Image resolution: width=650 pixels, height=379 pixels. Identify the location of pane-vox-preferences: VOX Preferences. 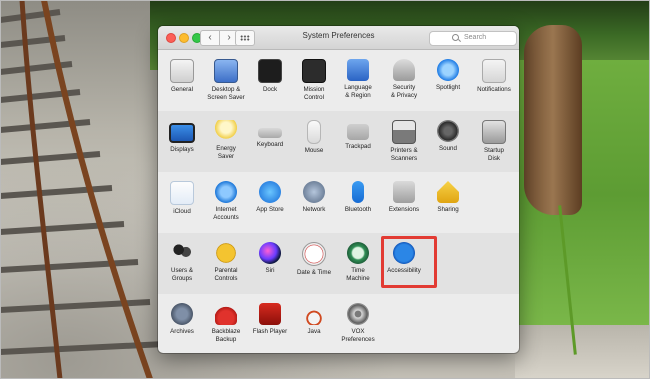
(358, 323).